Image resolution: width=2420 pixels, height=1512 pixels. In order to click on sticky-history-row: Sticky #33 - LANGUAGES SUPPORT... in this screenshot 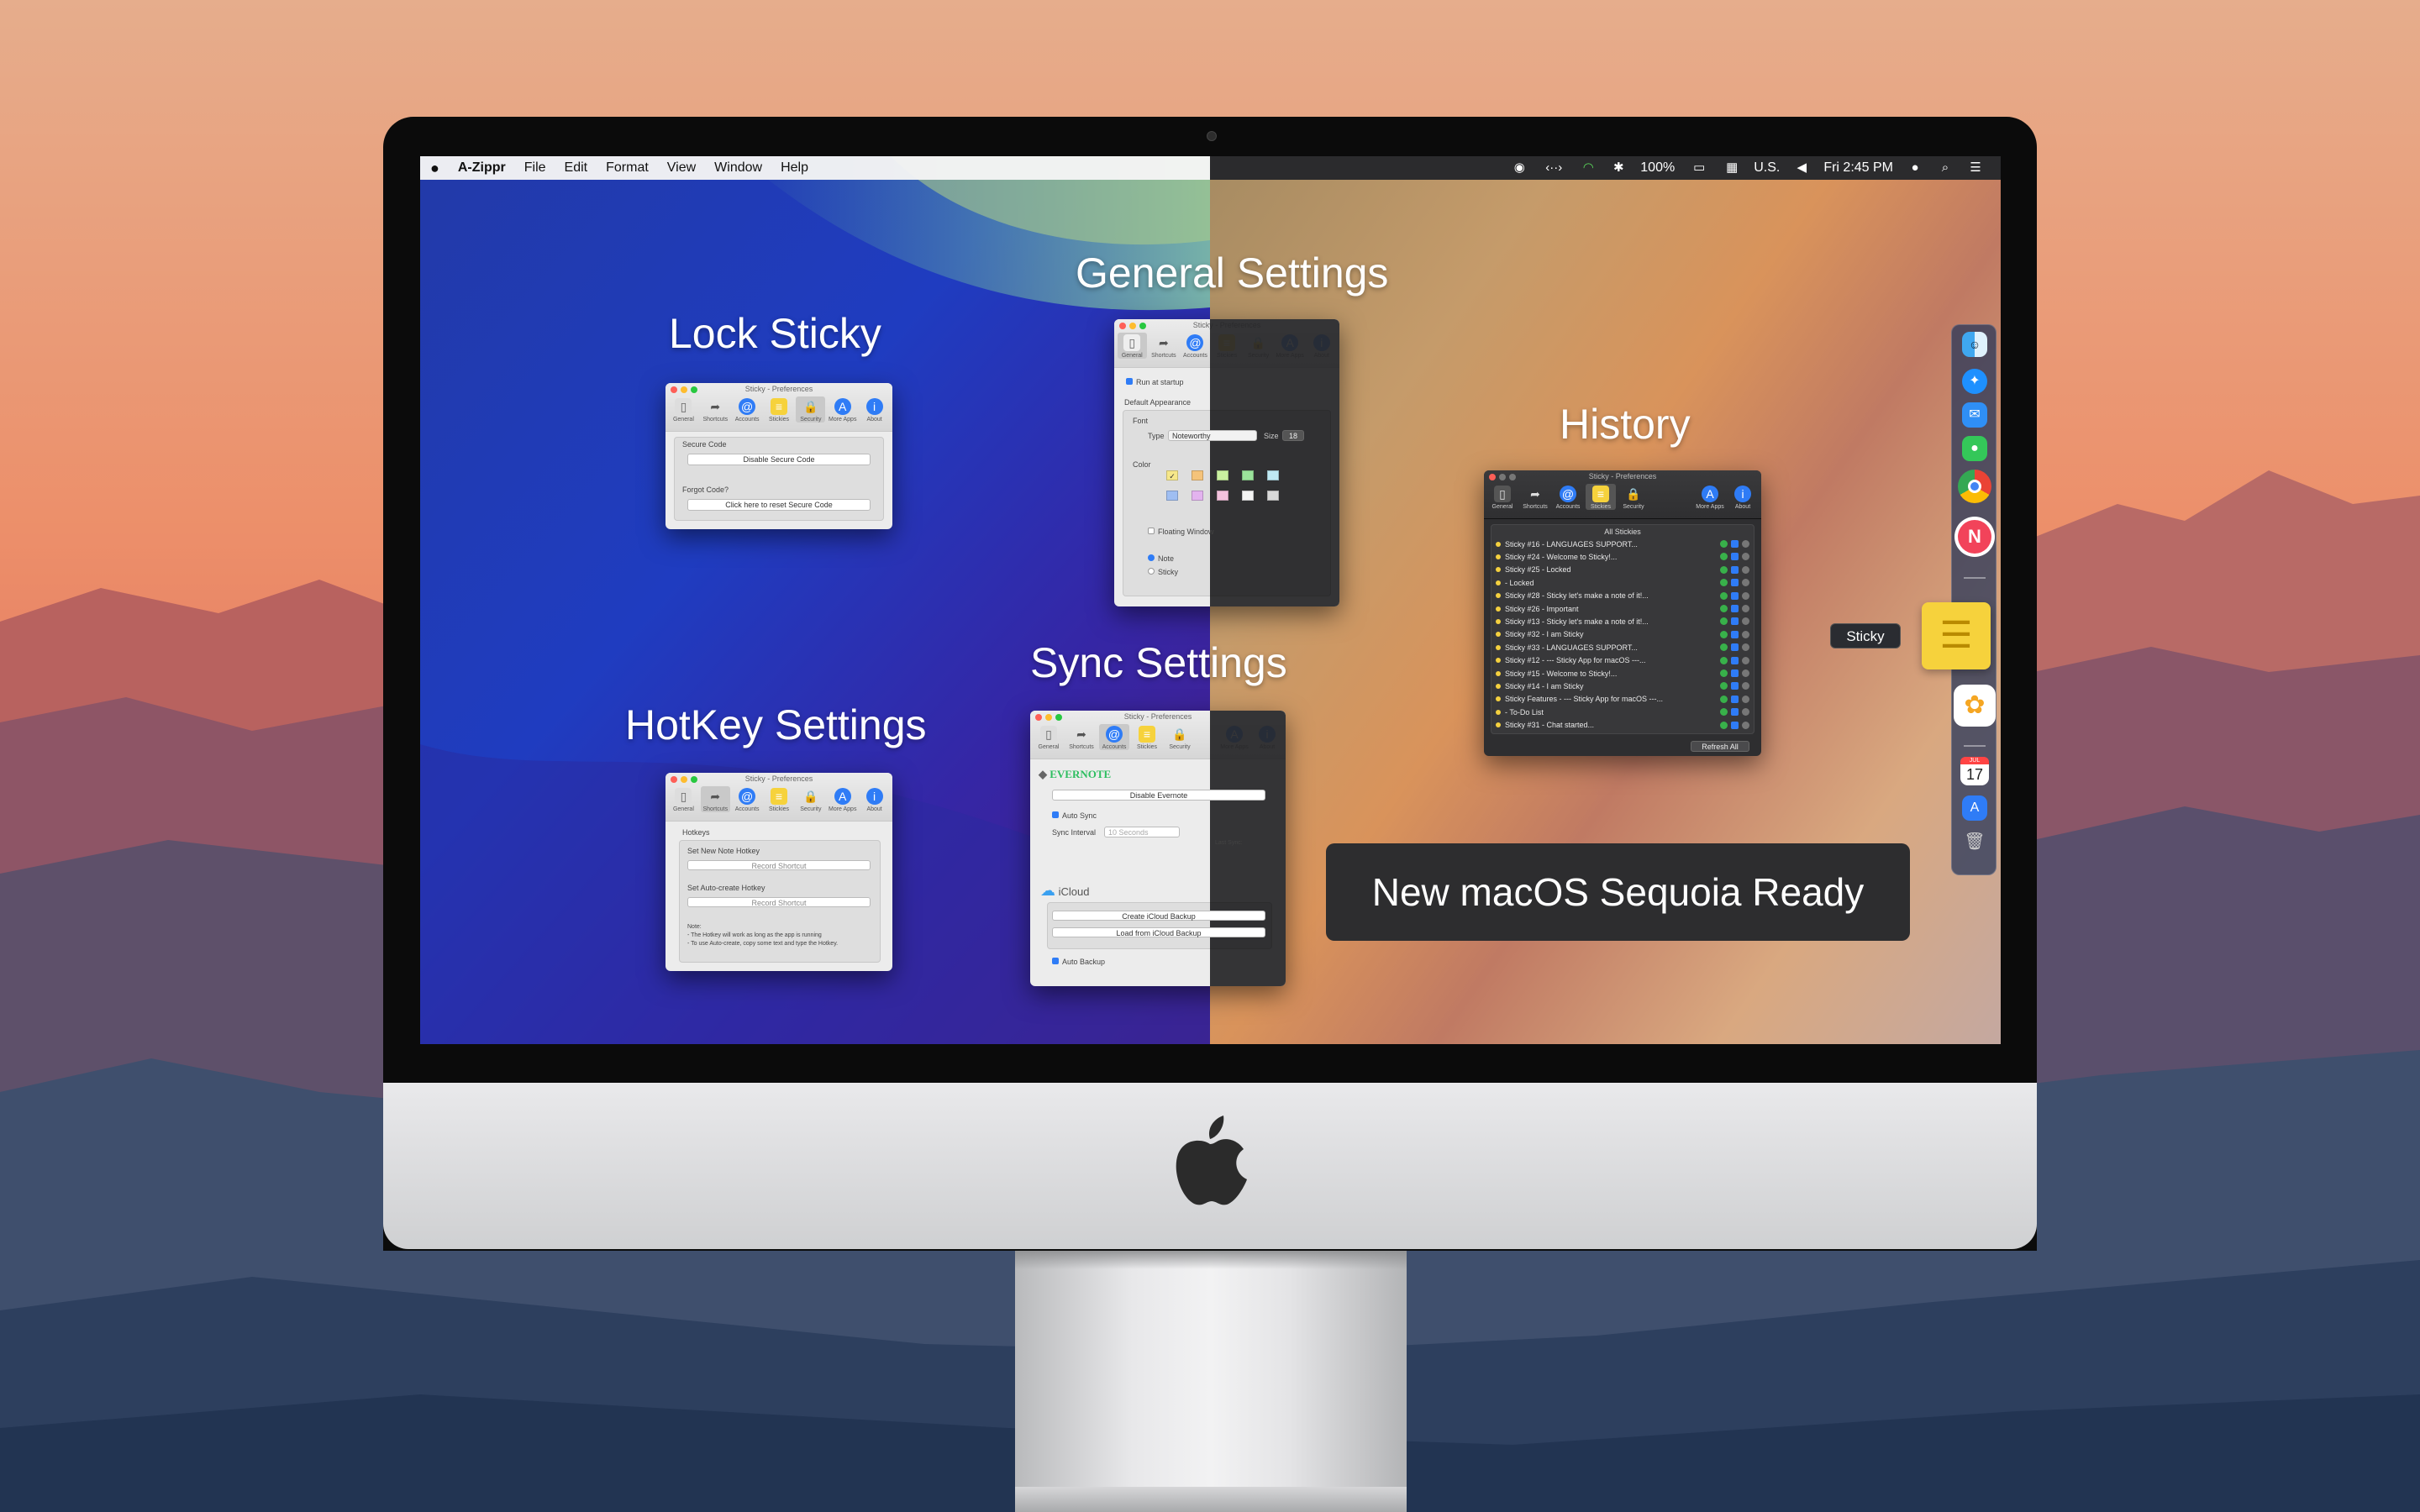, I will do `click(1622, 647)`.